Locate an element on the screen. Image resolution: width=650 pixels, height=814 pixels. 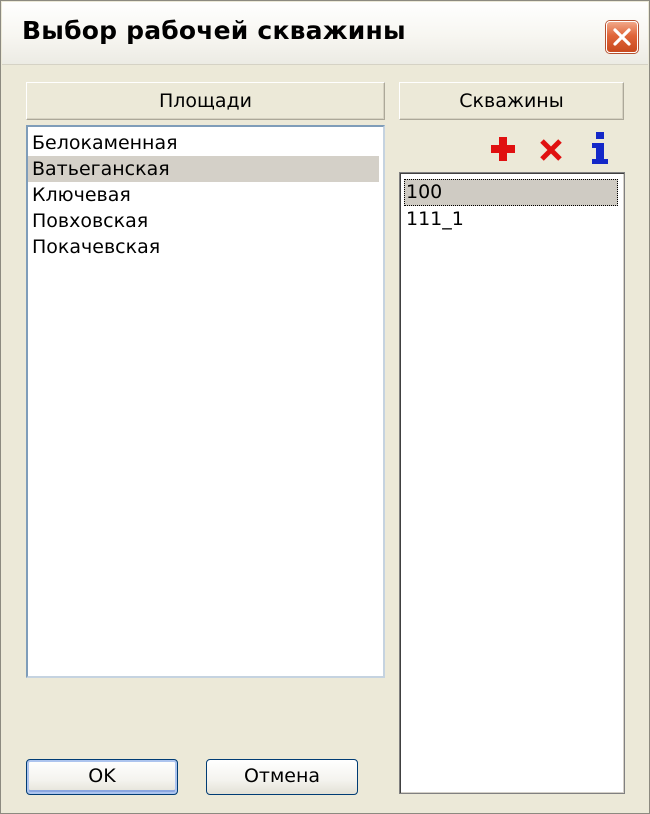
ok-button: OK is located at coordinates (102, 777).